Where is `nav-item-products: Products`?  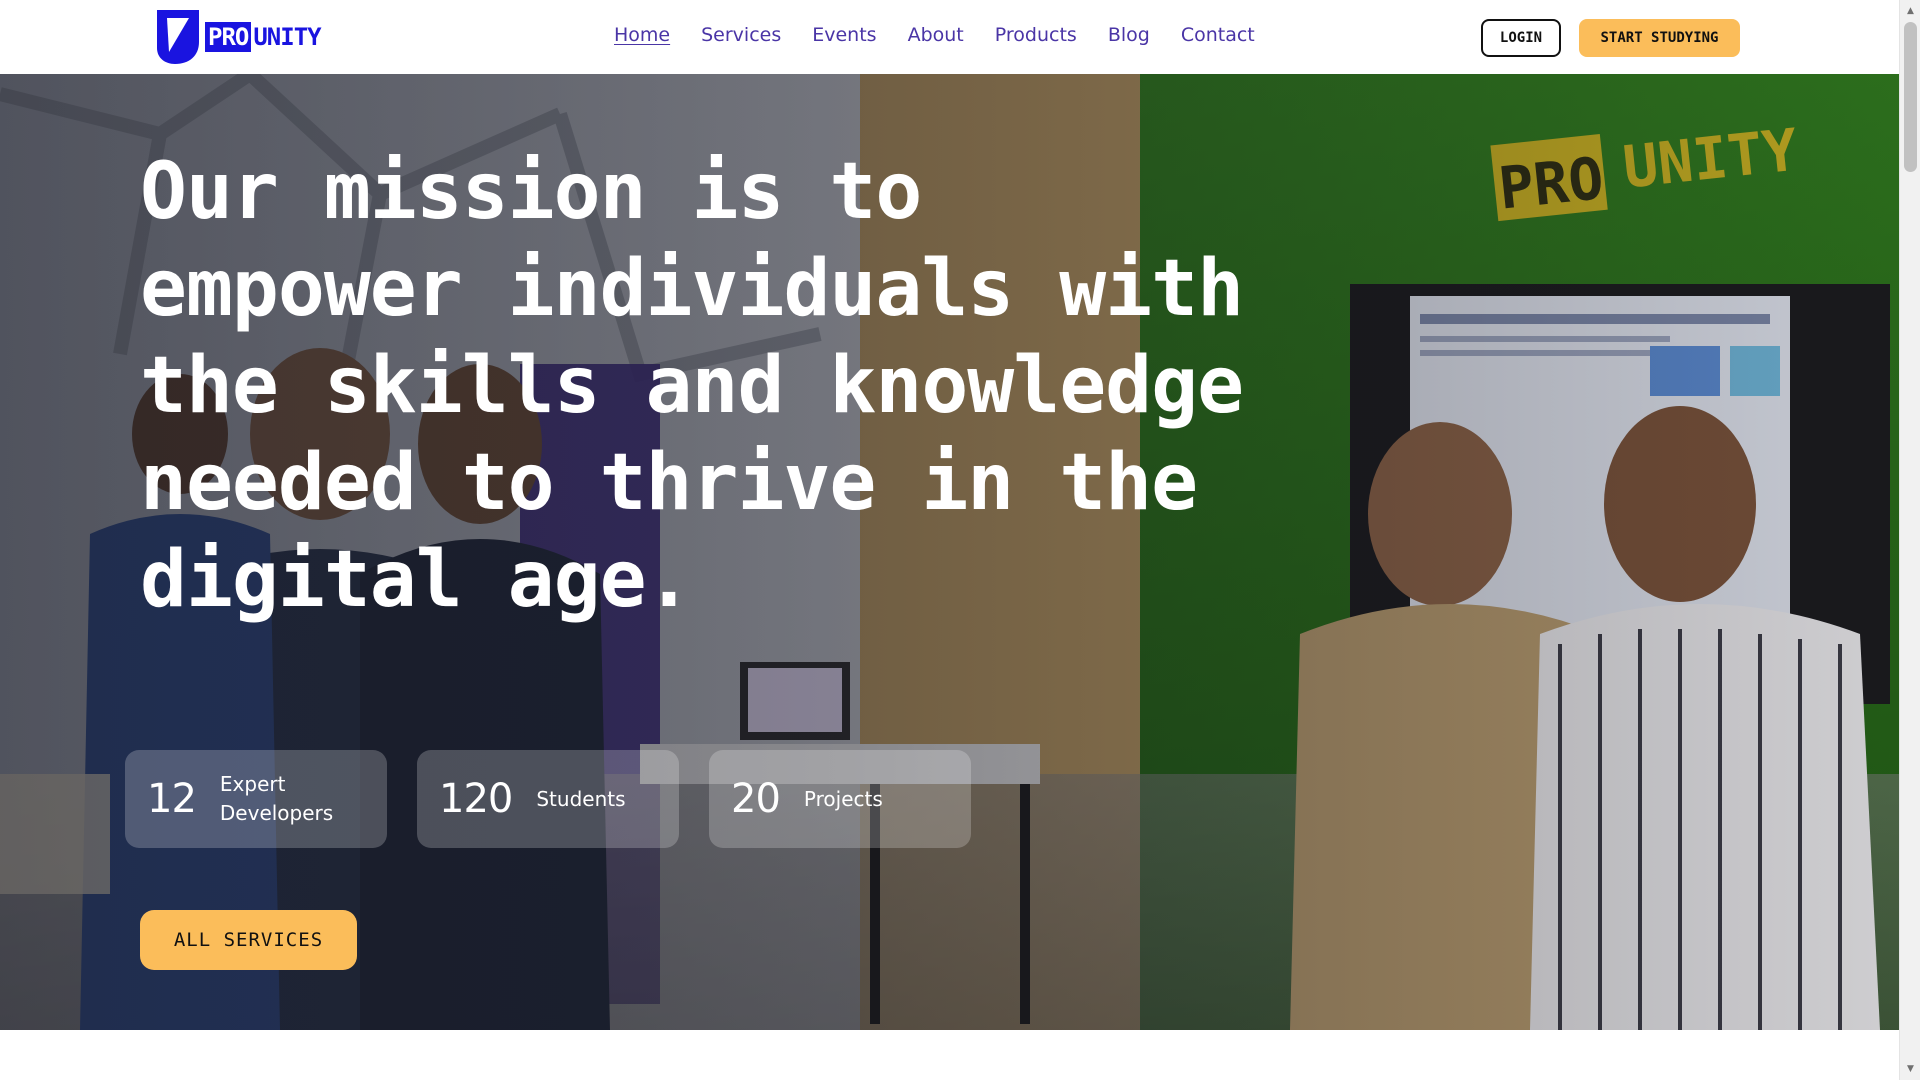 nav-item-products: Products is located at coordinates (1036, 35).